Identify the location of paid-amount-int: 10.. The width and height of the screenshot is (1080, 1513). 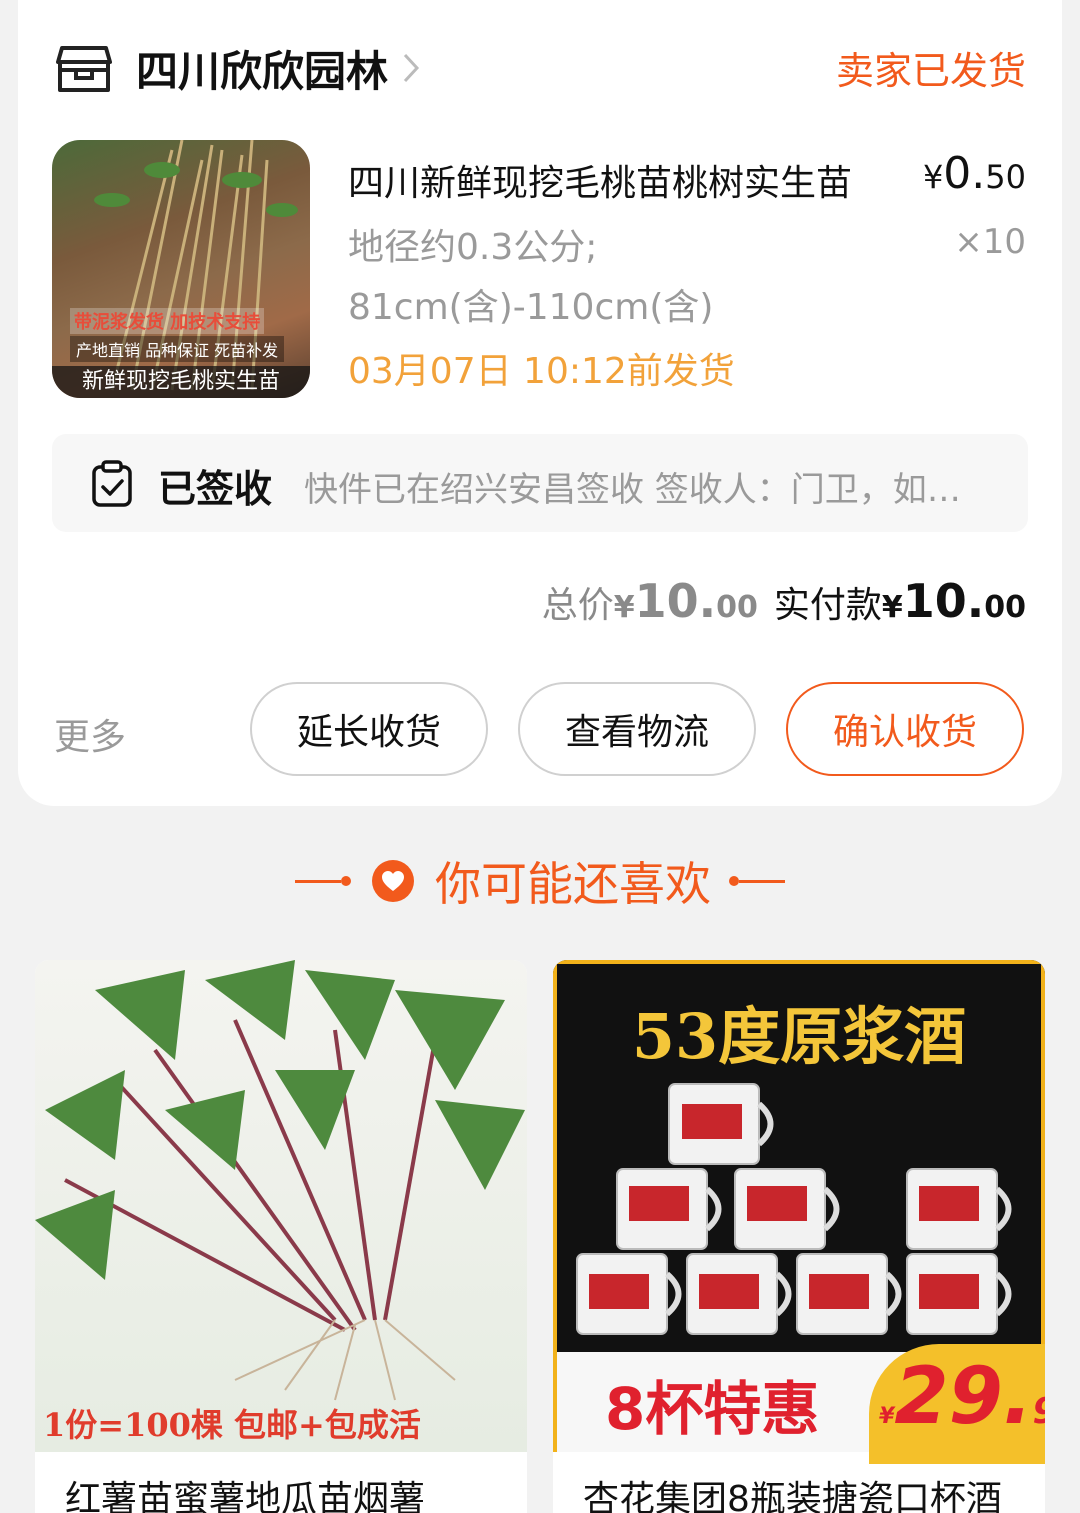
(943, 601).